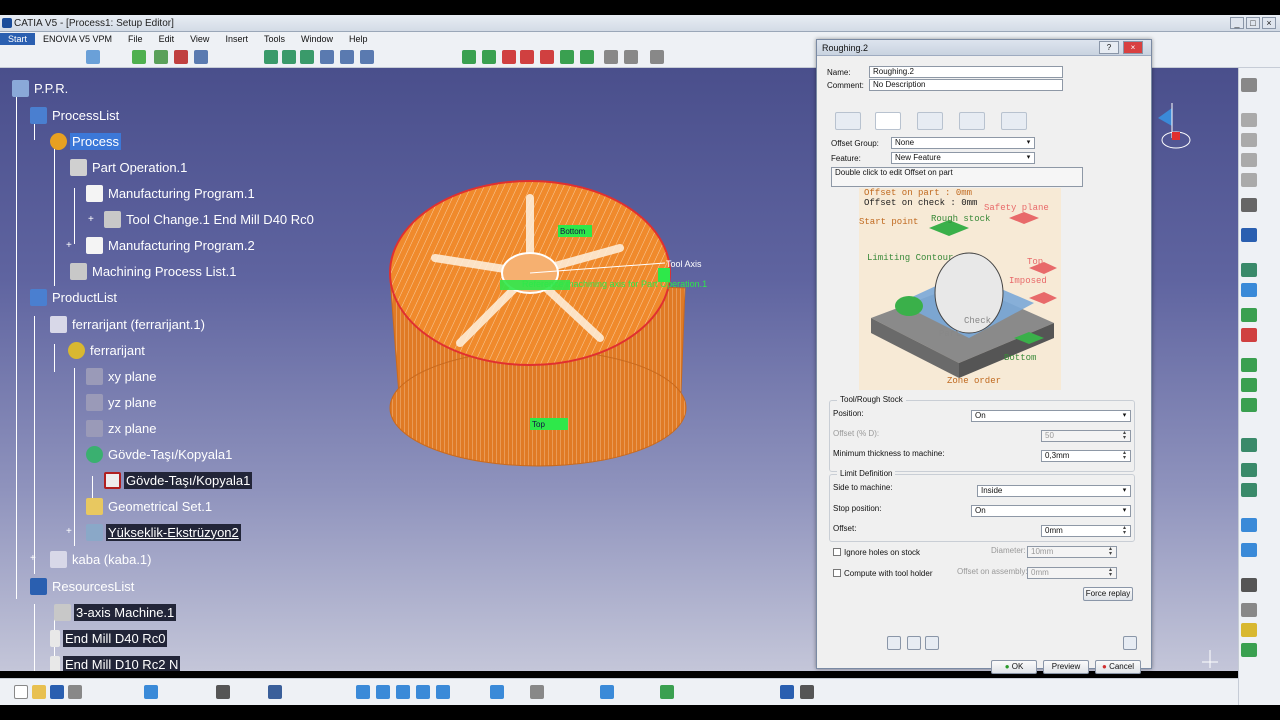  Describe the element at coordinates (1054, 491) in the screenshot. I see `side-select: Inside ▾` at that location.